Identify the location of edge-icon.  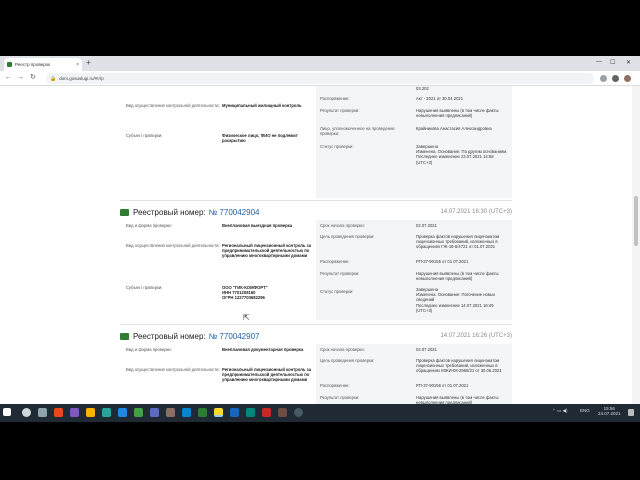
(122, 412).